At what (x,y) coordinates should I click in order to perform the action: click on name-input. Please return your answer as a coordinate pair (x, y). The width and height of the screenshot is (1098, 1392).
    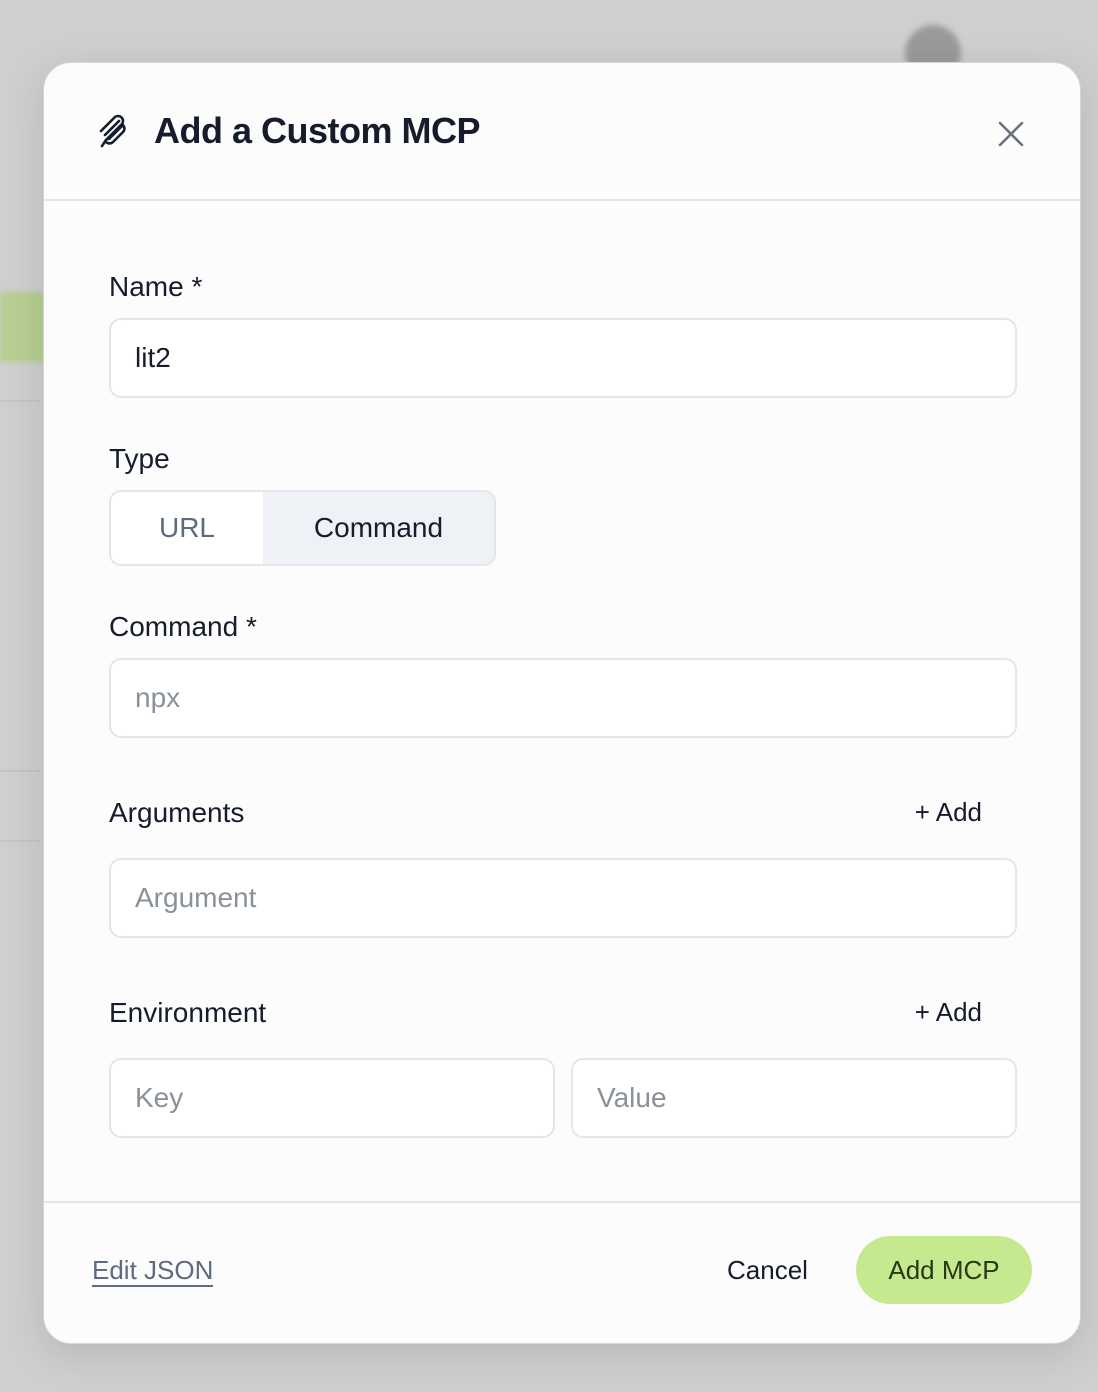
    Looking at the image, I should click on (563, 358).